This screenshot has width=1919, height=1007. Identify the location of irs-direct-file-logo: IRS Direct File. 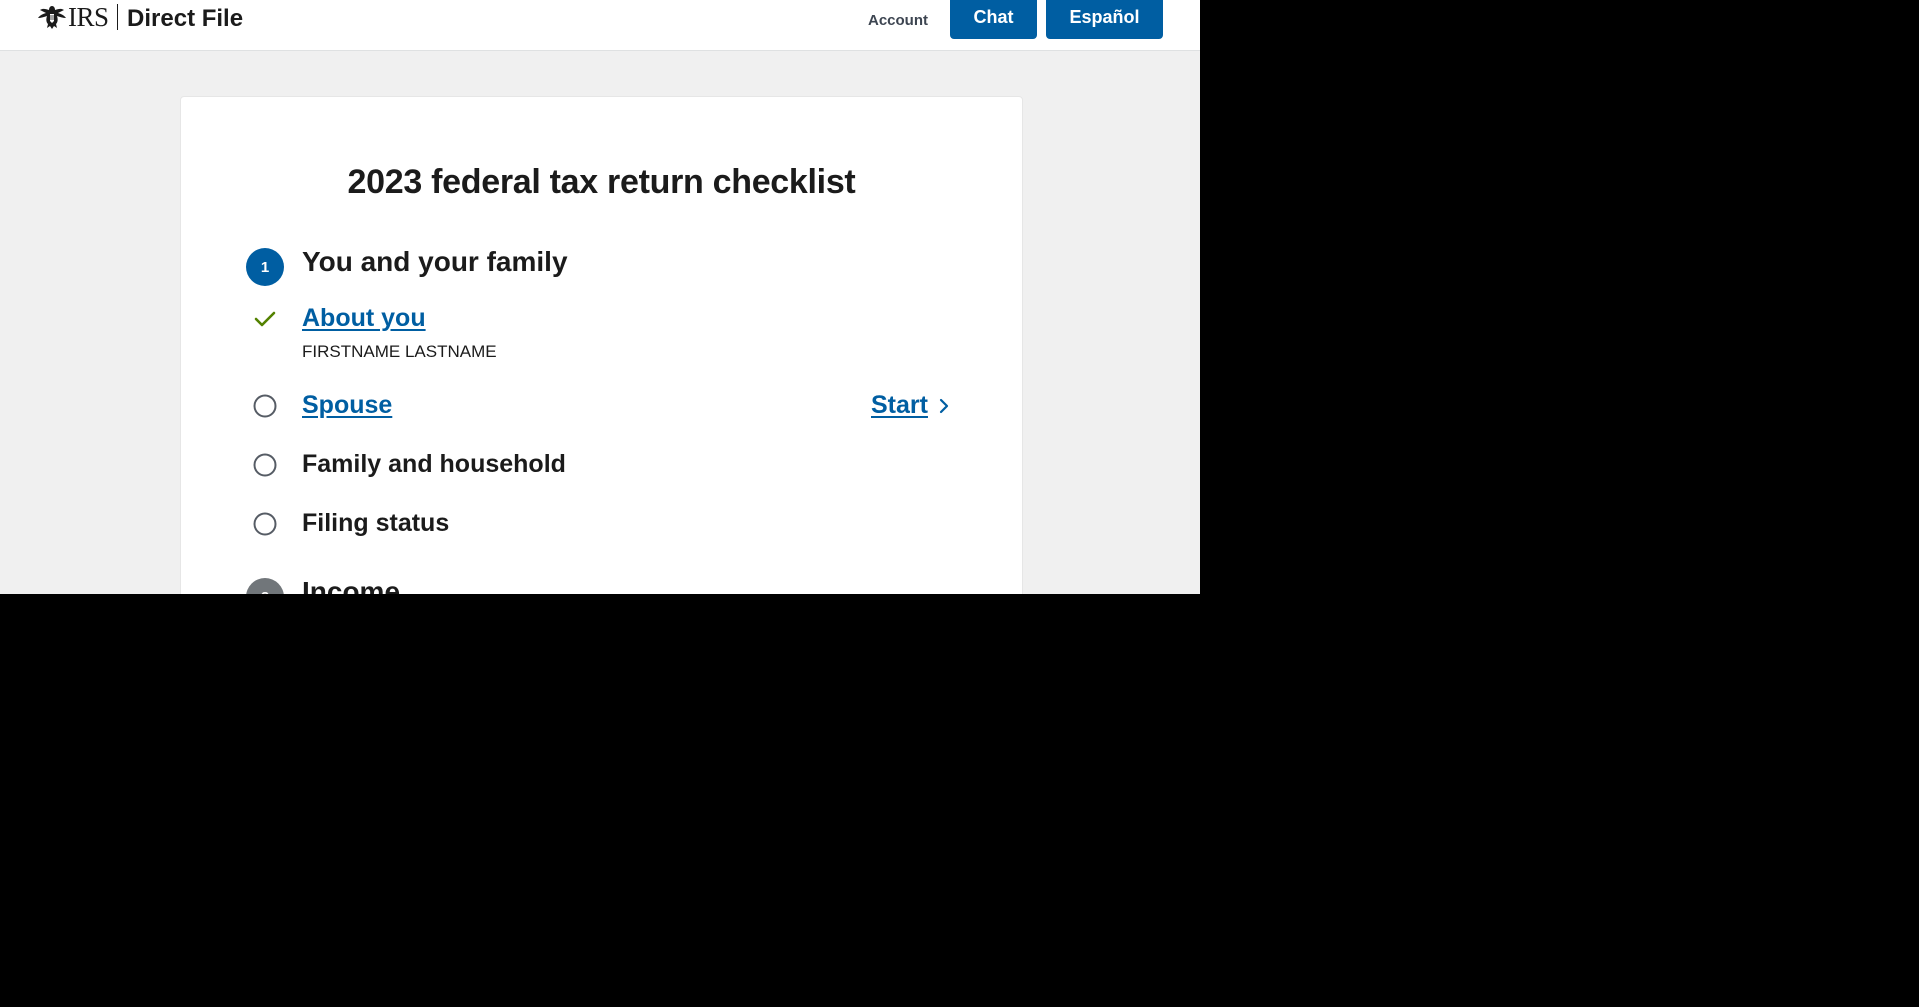
(140, 17).